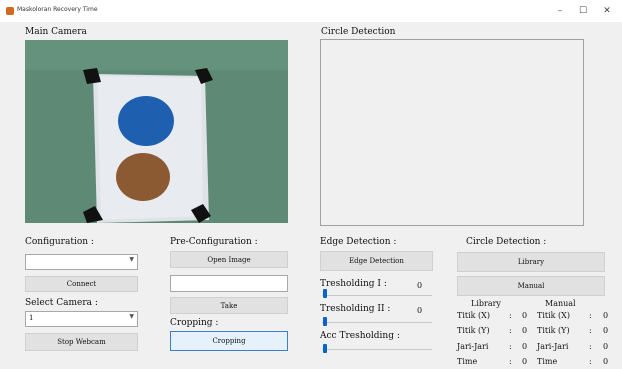 This screenshot has width=622, height=369. What do you see at coordinates (56, 32) in the screenshot?
I see `main-camera-label: Main Camera` at bounding box center [56, 32].